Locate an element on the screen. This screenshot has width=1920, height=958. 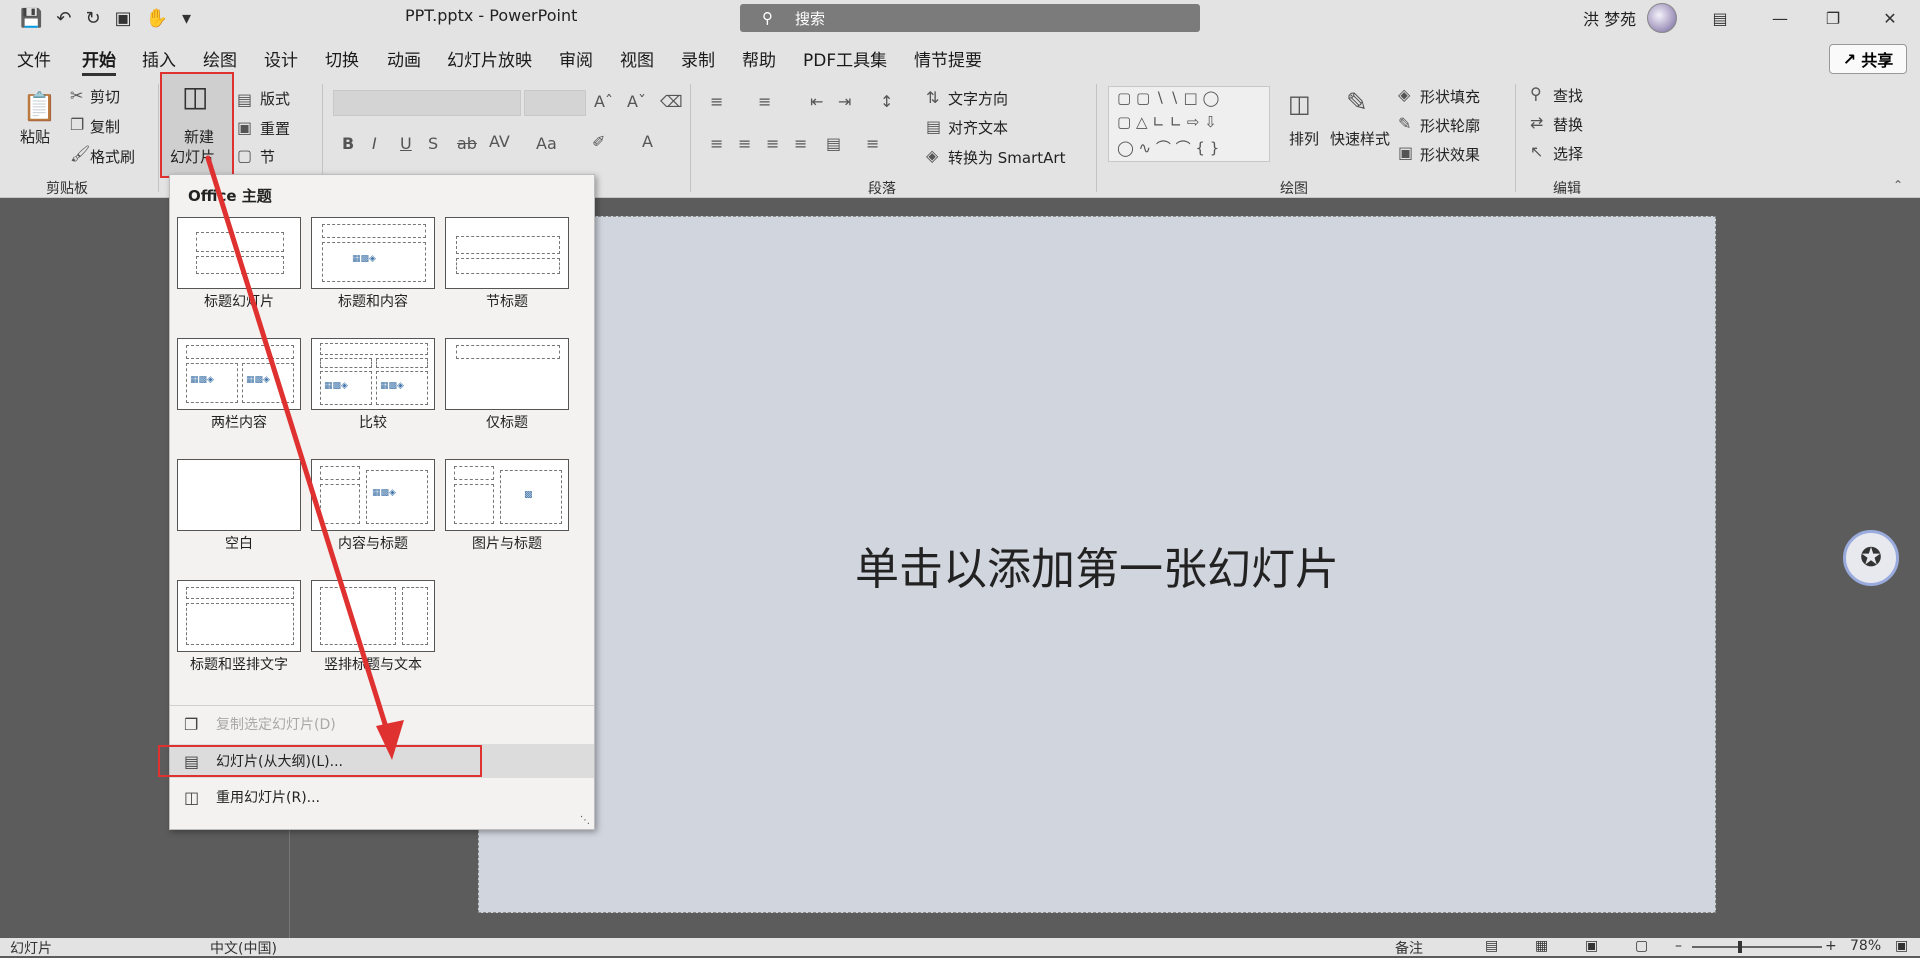
layout-title-slide: 标题幻灯片 is located at coordinates (239, 264).